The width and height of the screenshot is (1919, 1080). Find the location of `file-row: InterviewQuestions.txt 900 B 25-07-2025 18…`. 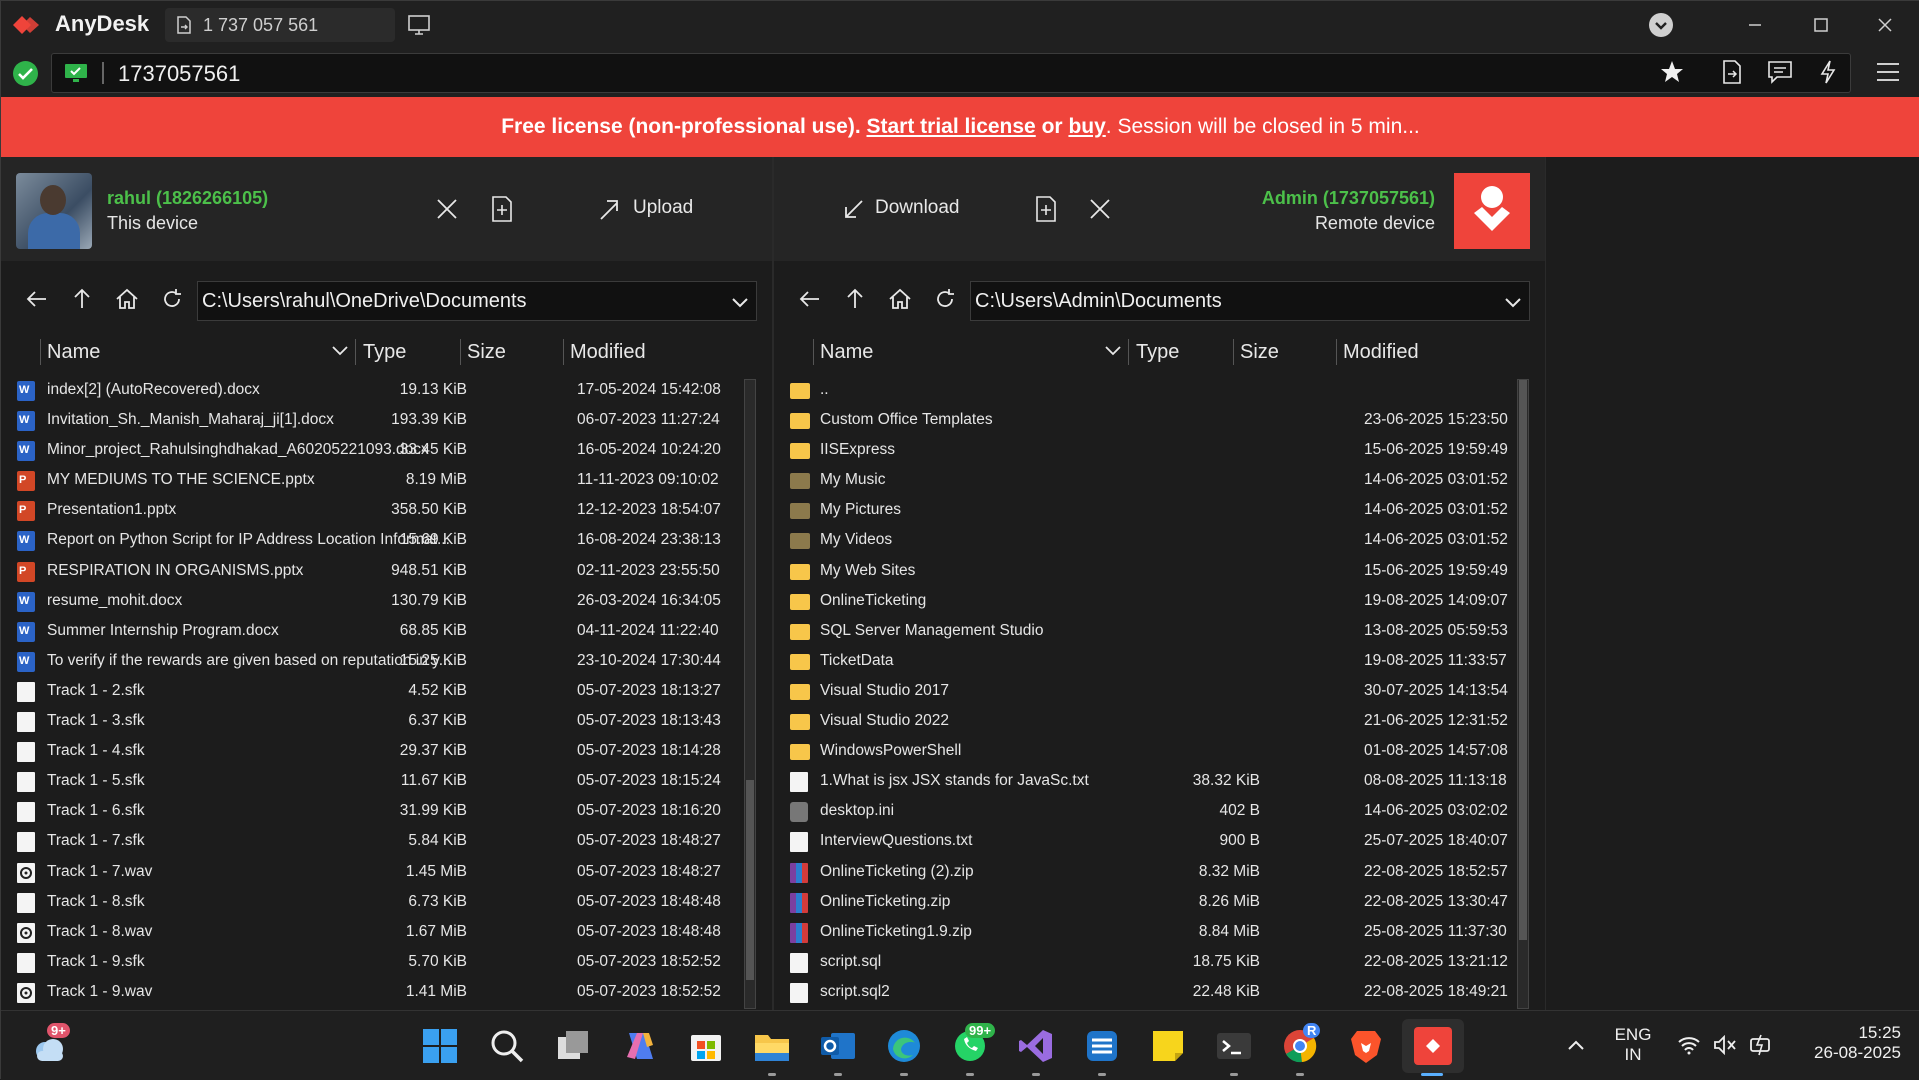

file-row: InterviewQuestions.txt 900 B 25-07-2025 18… is located at coordinates (1150, 841).